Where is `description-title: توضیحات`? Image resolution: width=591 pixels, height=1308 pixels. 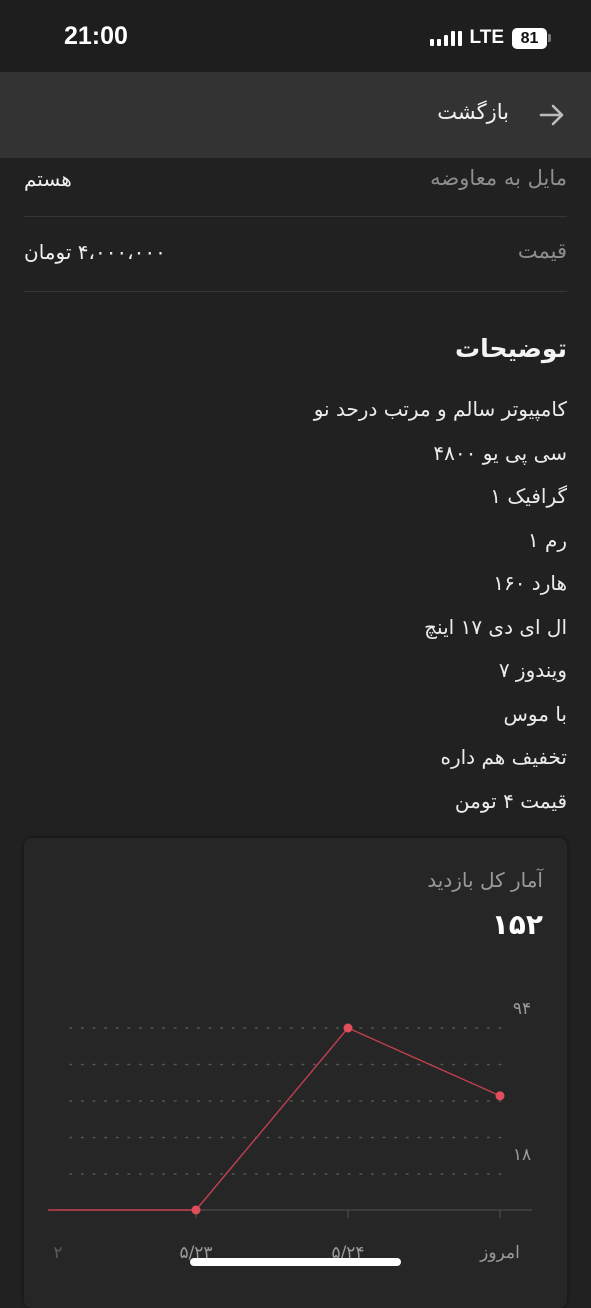
description-title: توضیحات is located at coordinates (511, 348).